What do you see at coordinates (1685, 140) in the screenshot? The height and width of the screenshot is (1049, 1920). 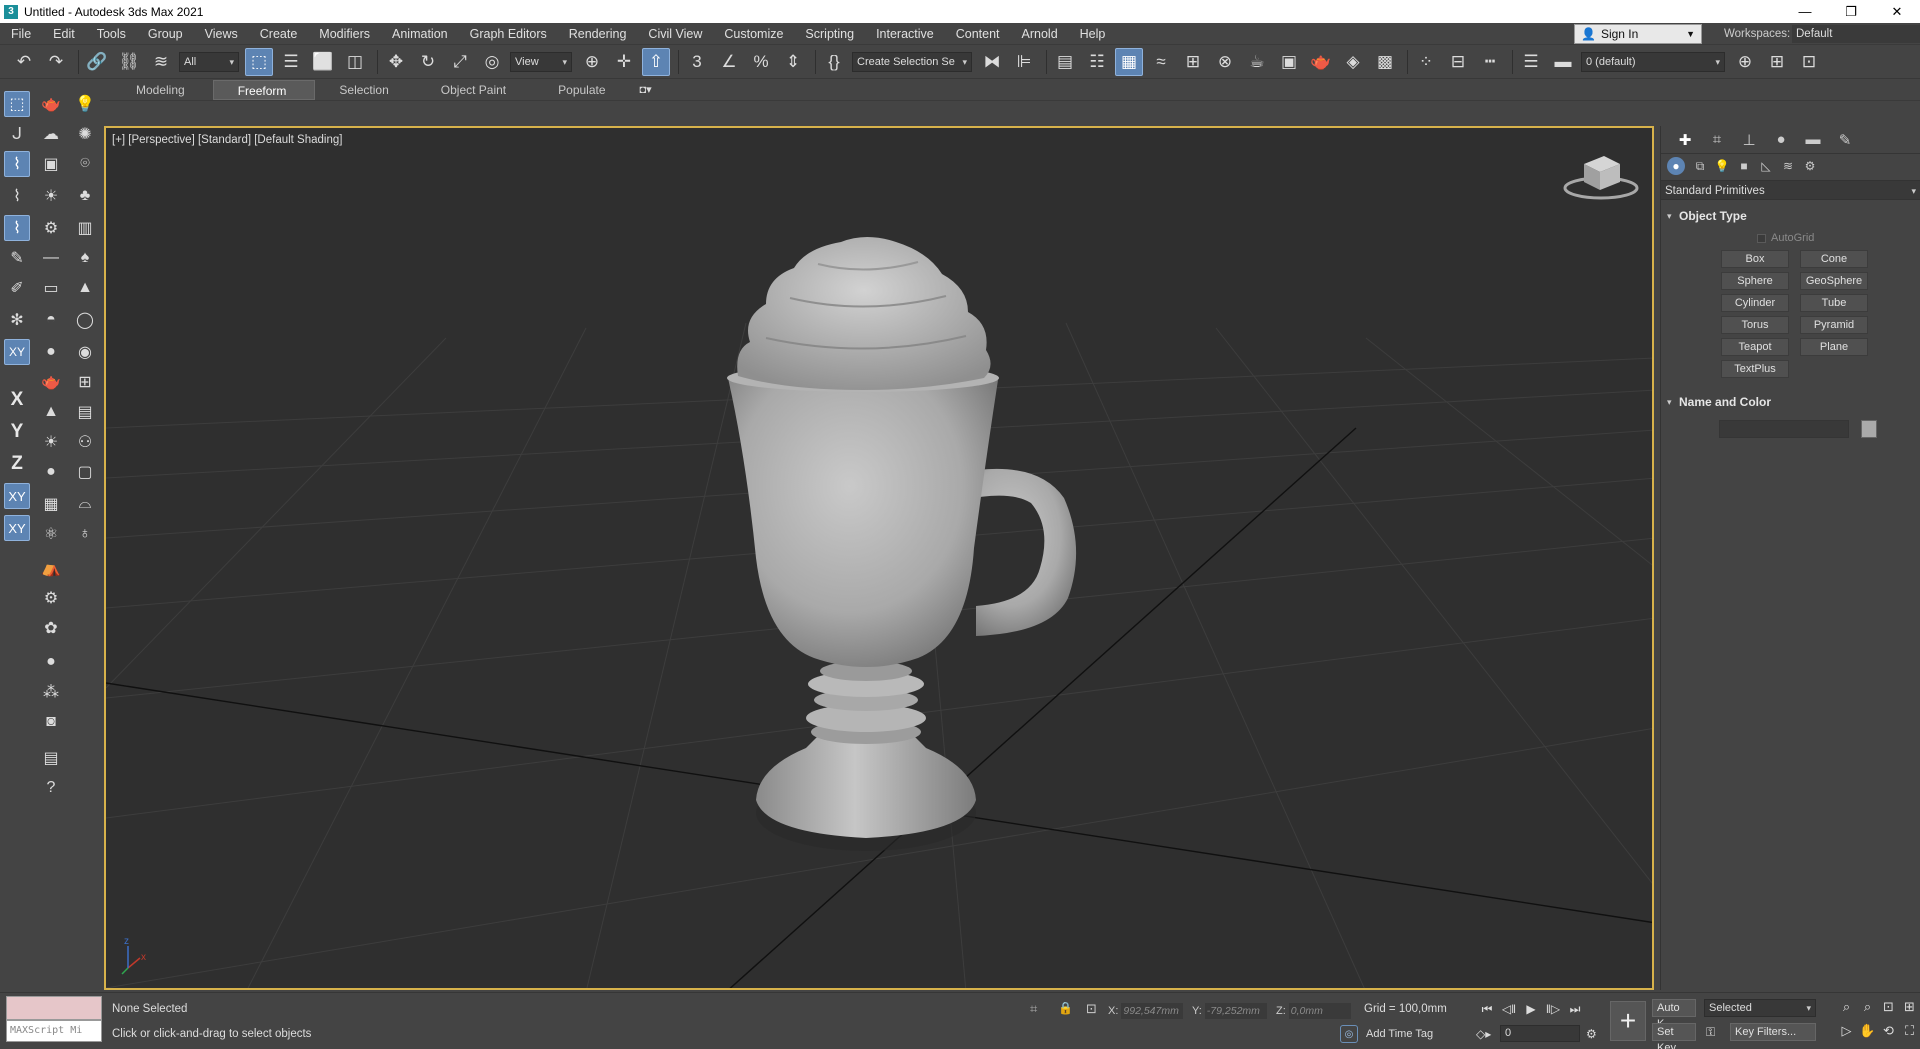 I see `create-tab-icon: ✚` at bounding box center [1685, 140].